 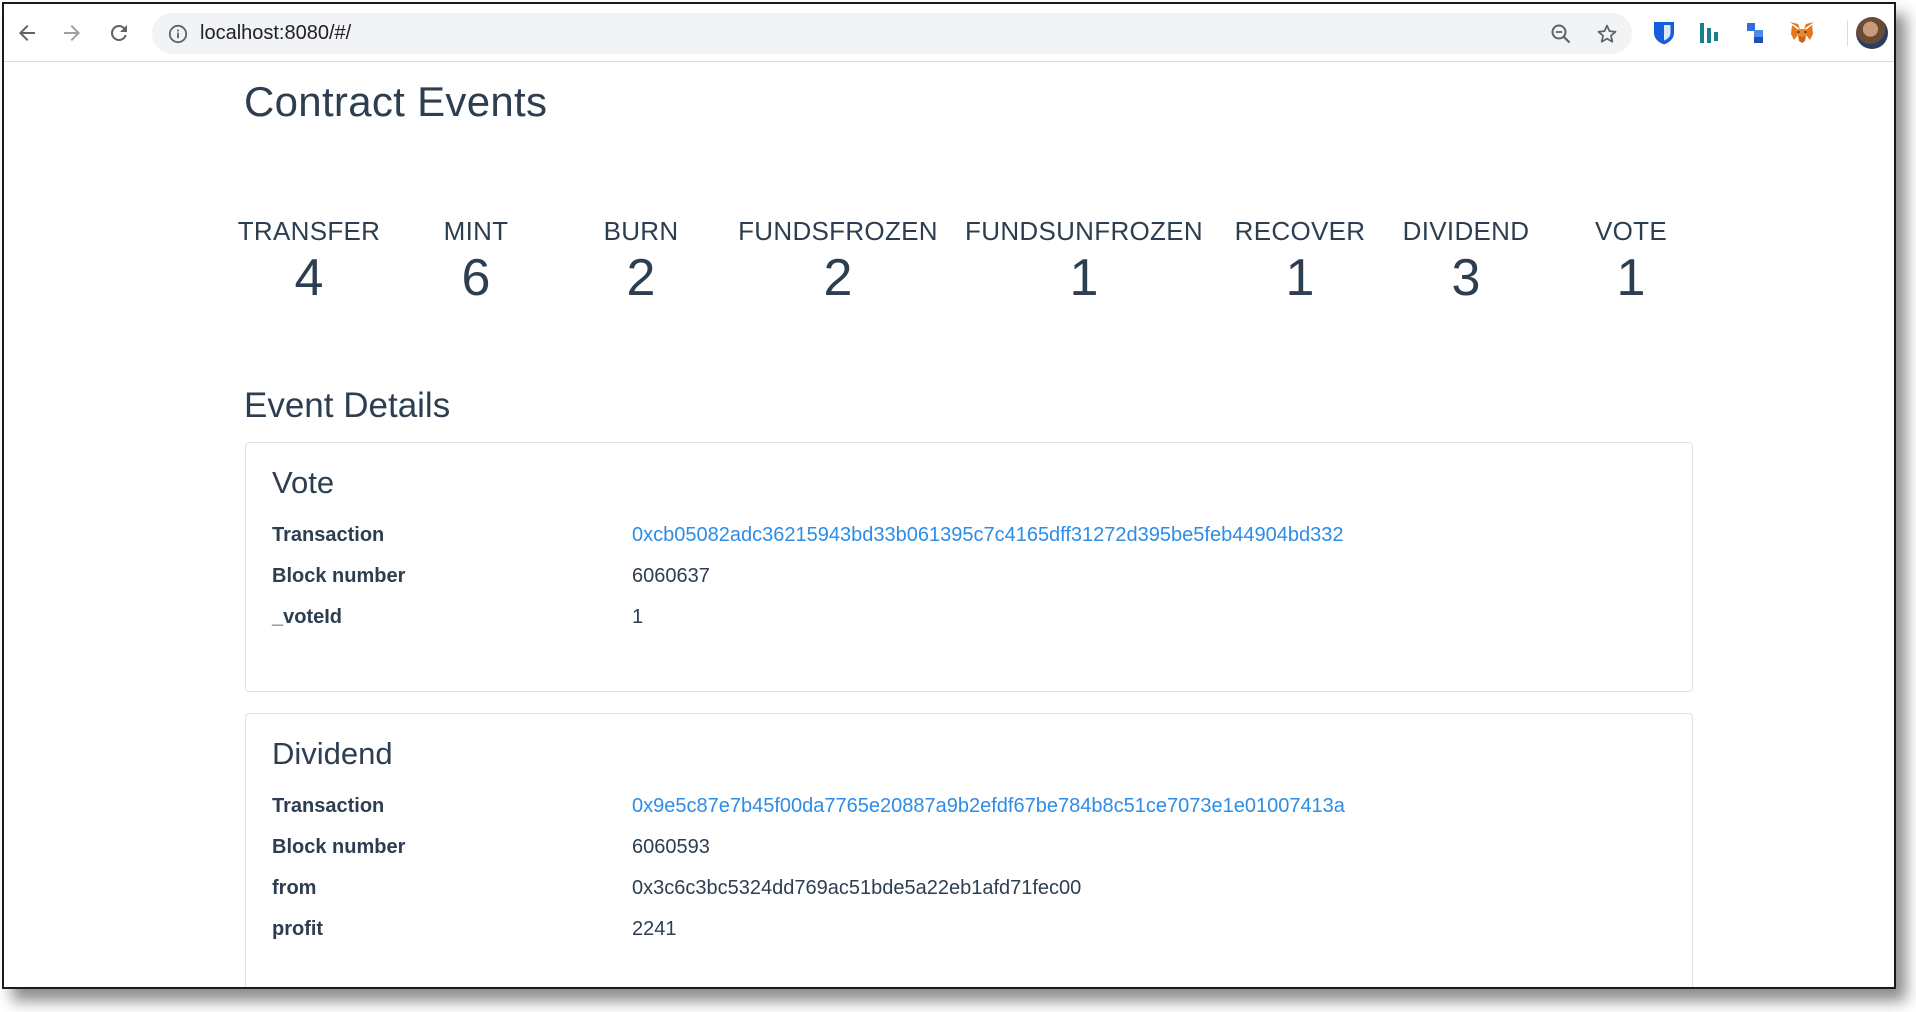 I want to click on reload-icon, so click(x=119, y=33).